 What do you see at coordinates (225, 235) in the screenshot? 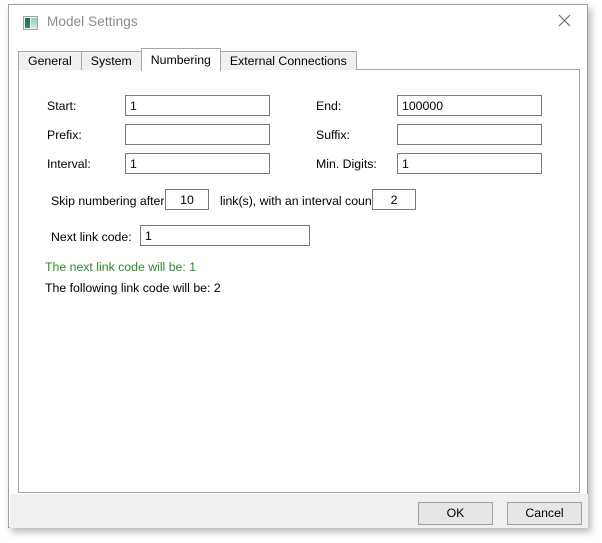
I see `next-link-code-input` at bounding box center [225, 235].